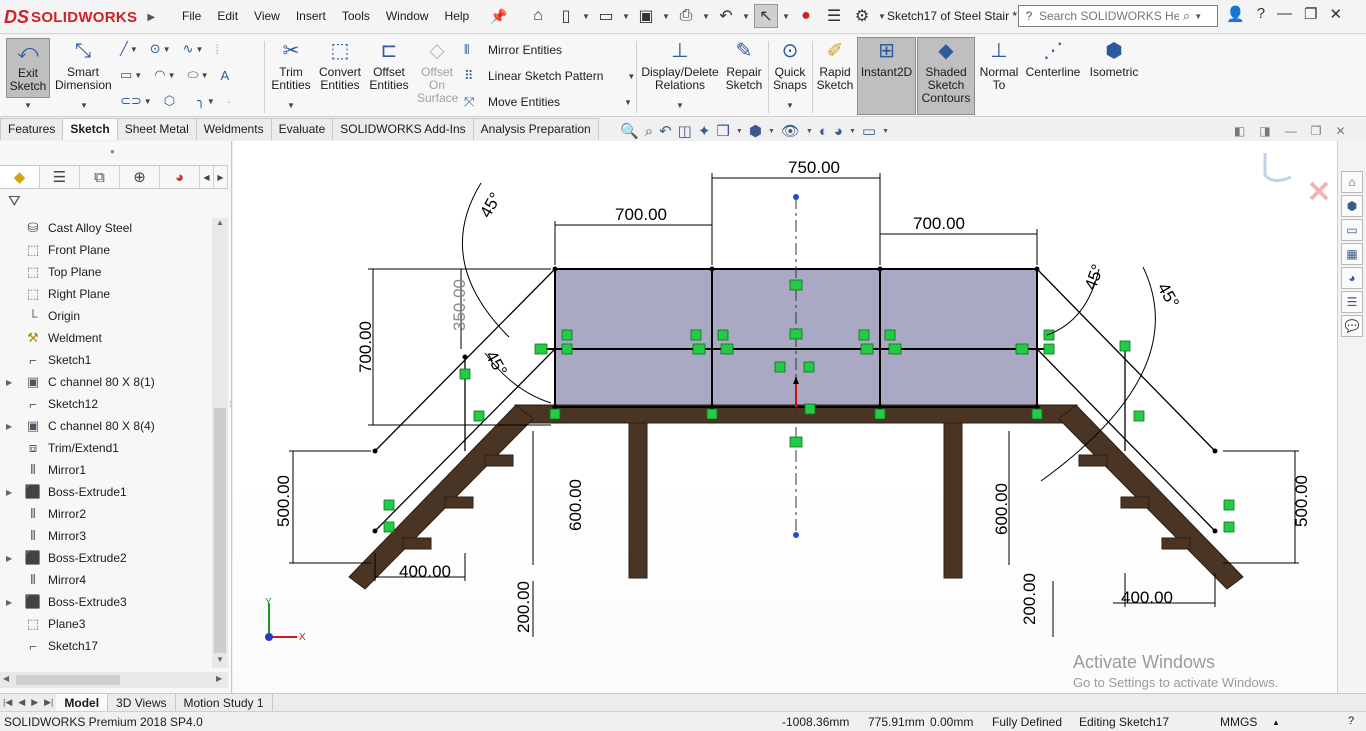 This screenshot has width=1366, height=731. What do you see at coordinates (230, 404) in the screenshot?
I see `panel-splitter-grip-icon: ⁞` at bounding box center [230, 404].